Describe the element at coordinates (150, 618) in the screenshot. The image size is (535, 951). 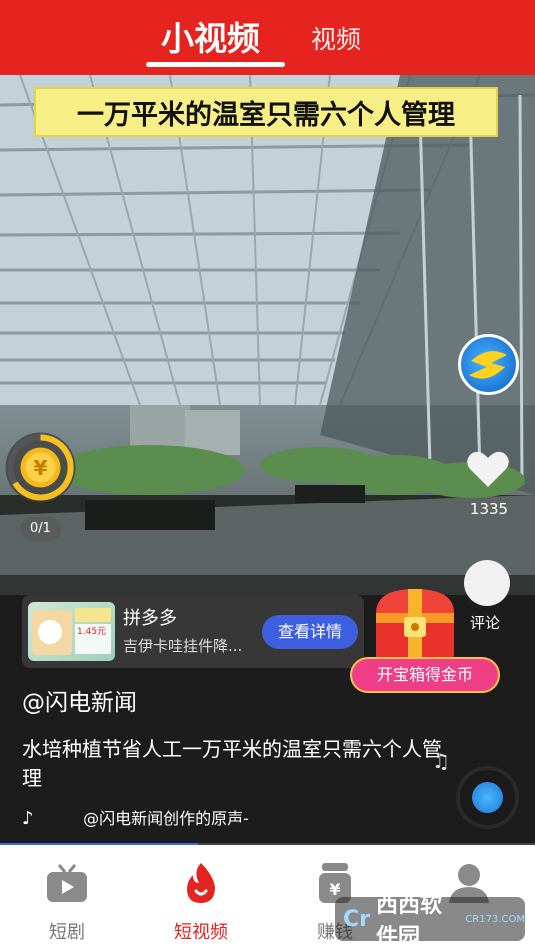
I see `ad-title: 拼多多` at that location.